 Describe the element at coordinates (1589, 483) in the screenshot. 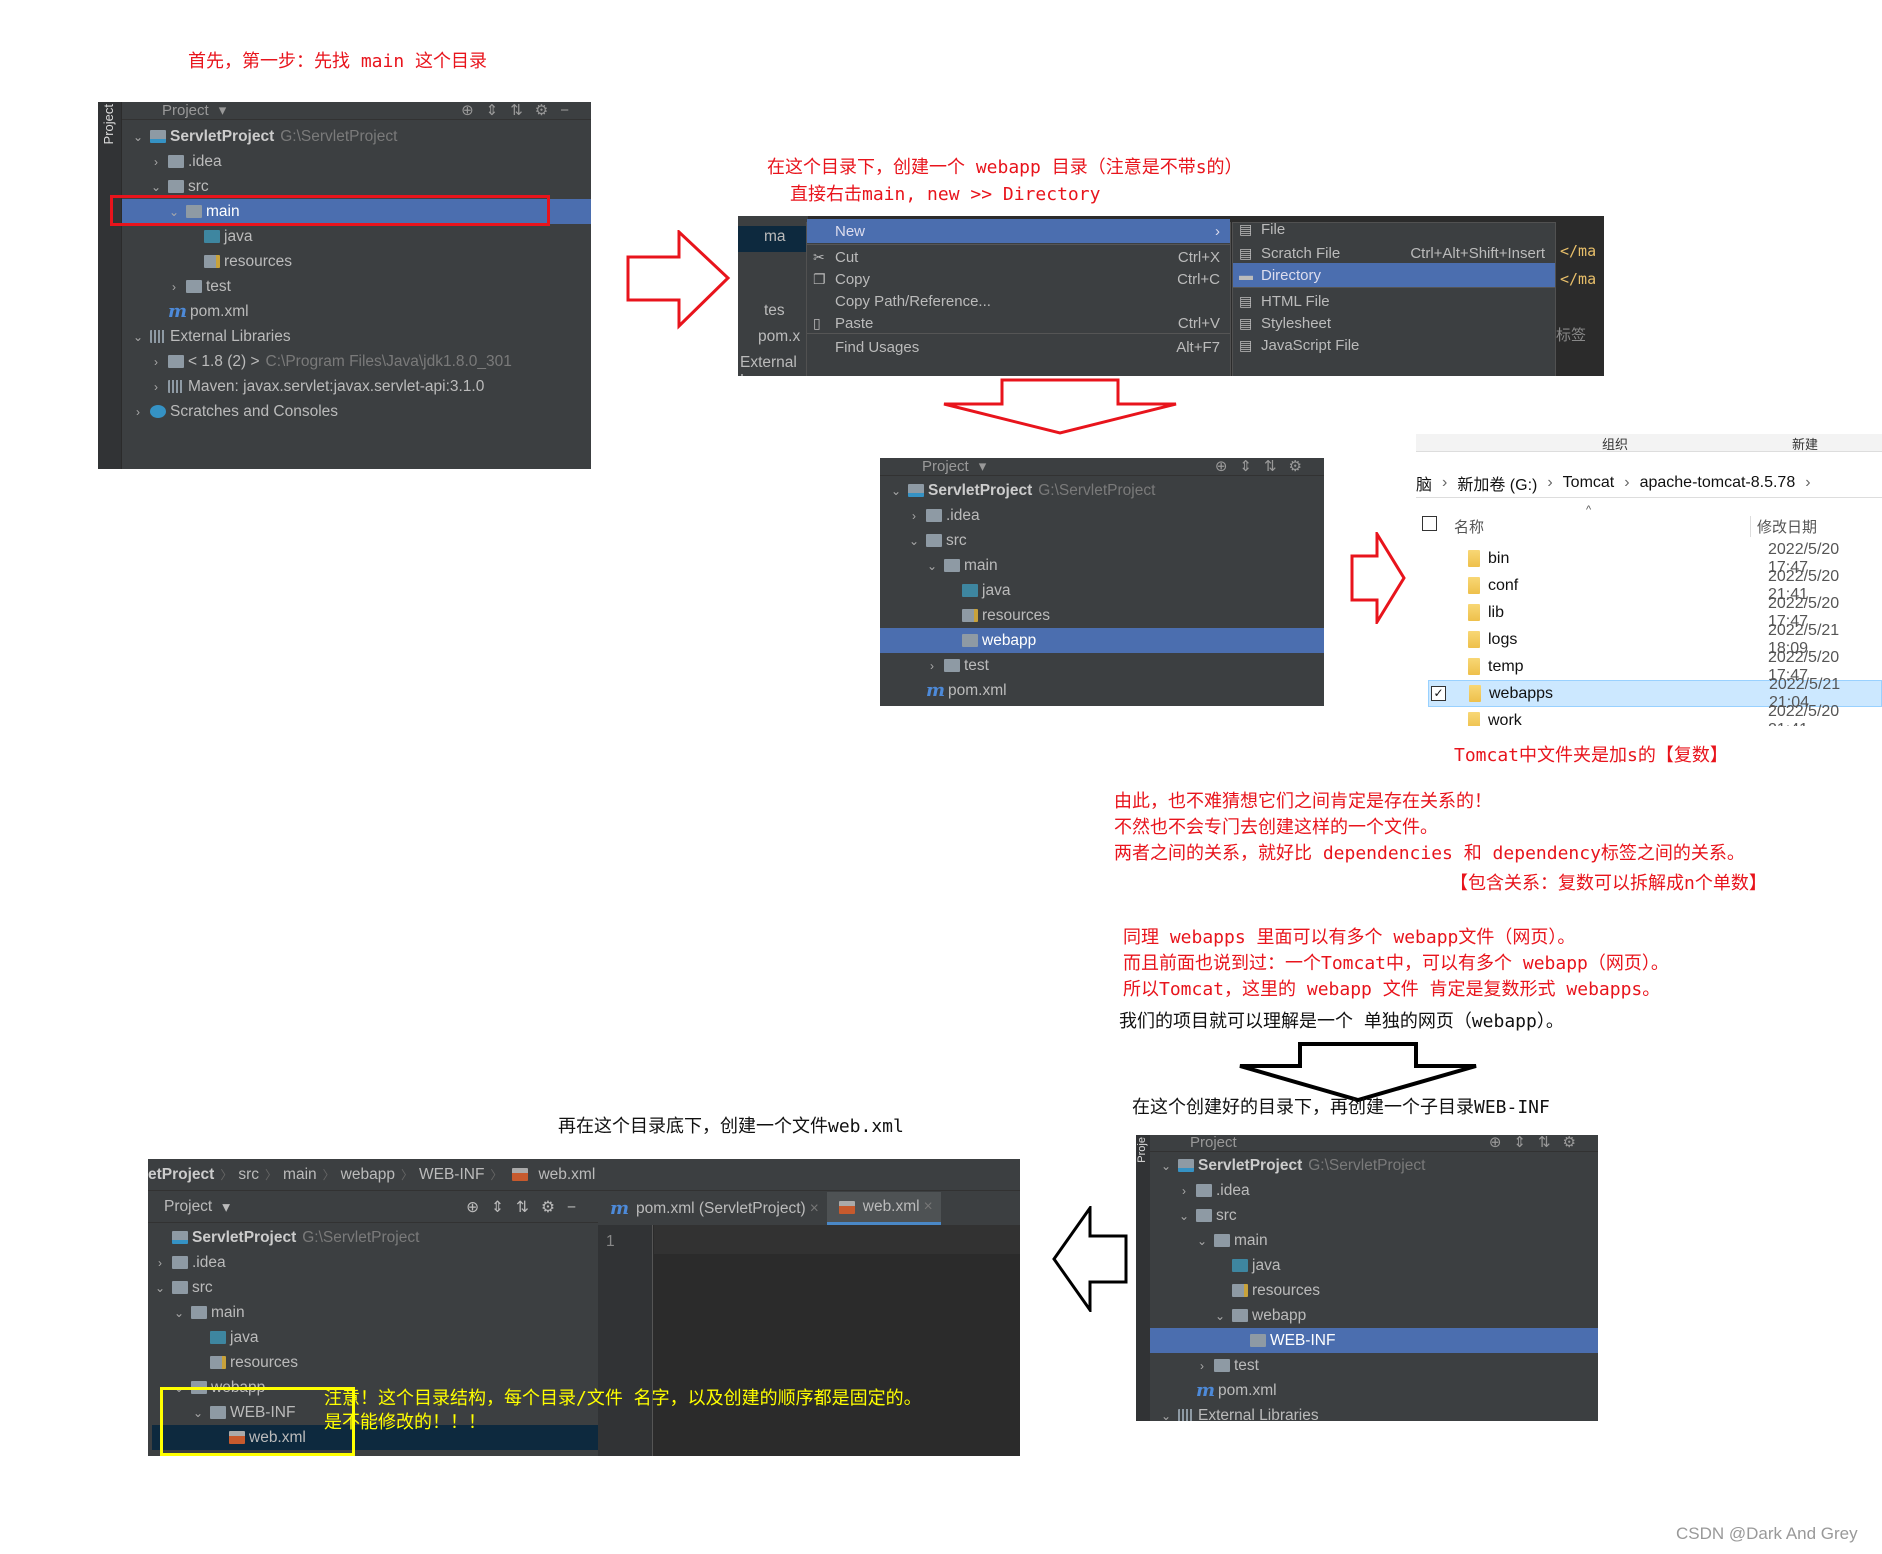

I see `breadcrumb-item: Tomcat` at that location.